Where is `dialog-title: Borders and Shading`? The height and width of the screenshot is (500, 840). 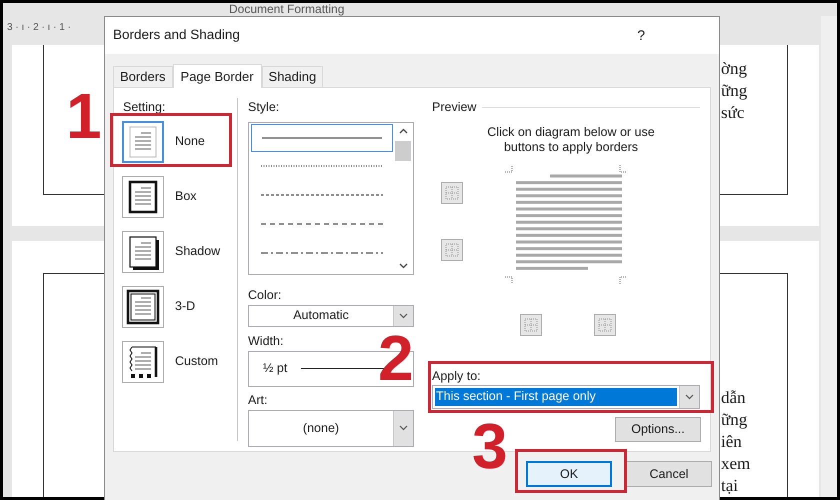
dialog-title: Borders and Shading is located at coordinates (176, 35).